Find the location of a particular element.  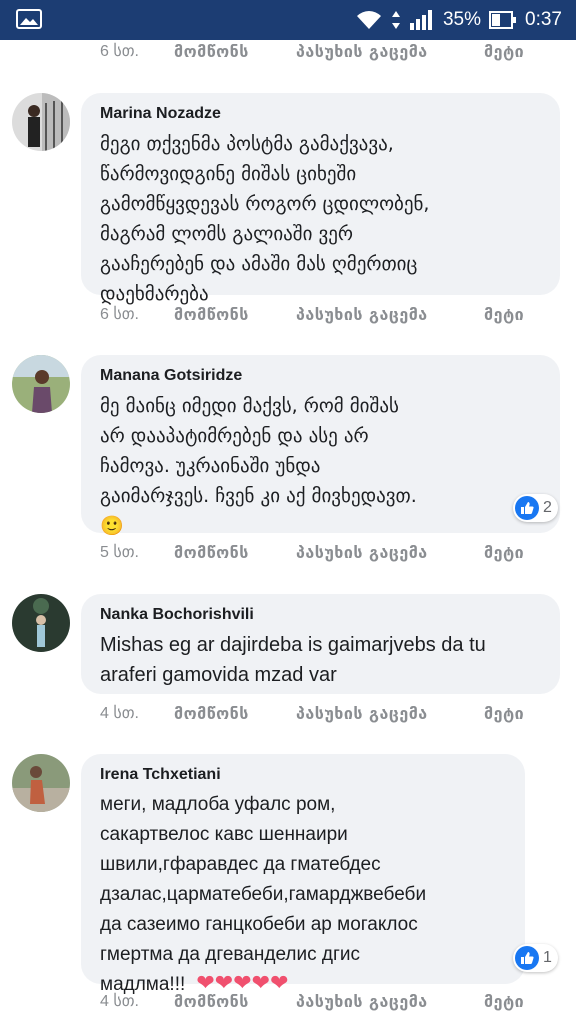

comment-actions: 6 სთ. მომწონს პასუხის გაცემა მეტი is located at coordinates (312, 314).